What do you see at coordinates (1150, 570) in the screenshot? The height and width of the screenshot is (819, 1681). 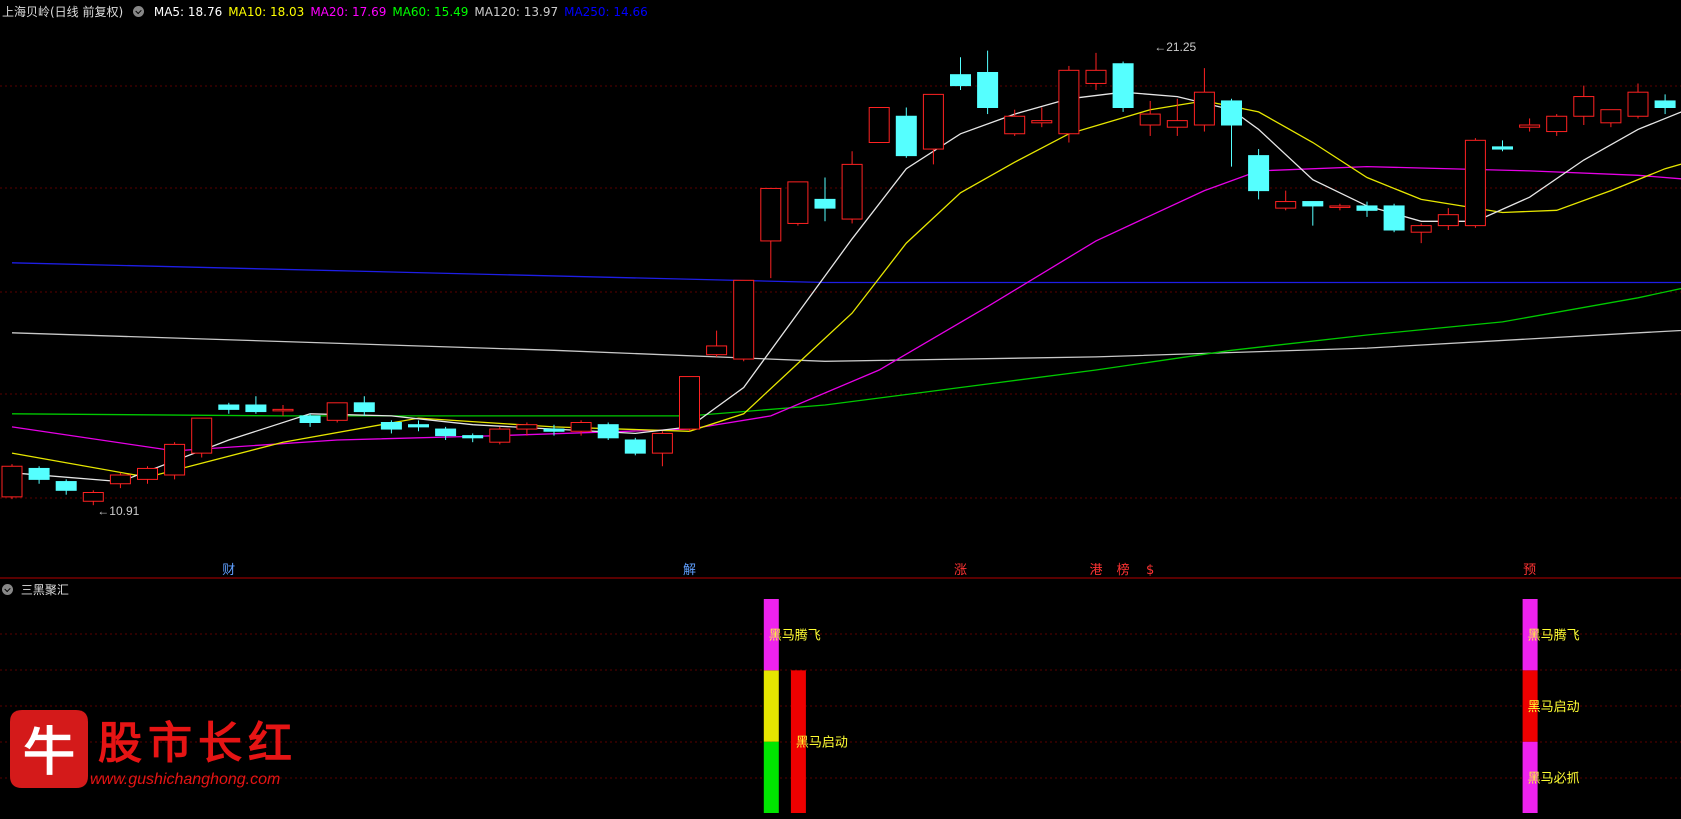 I see `event-marker: $` at bounding box center [1150, 570].